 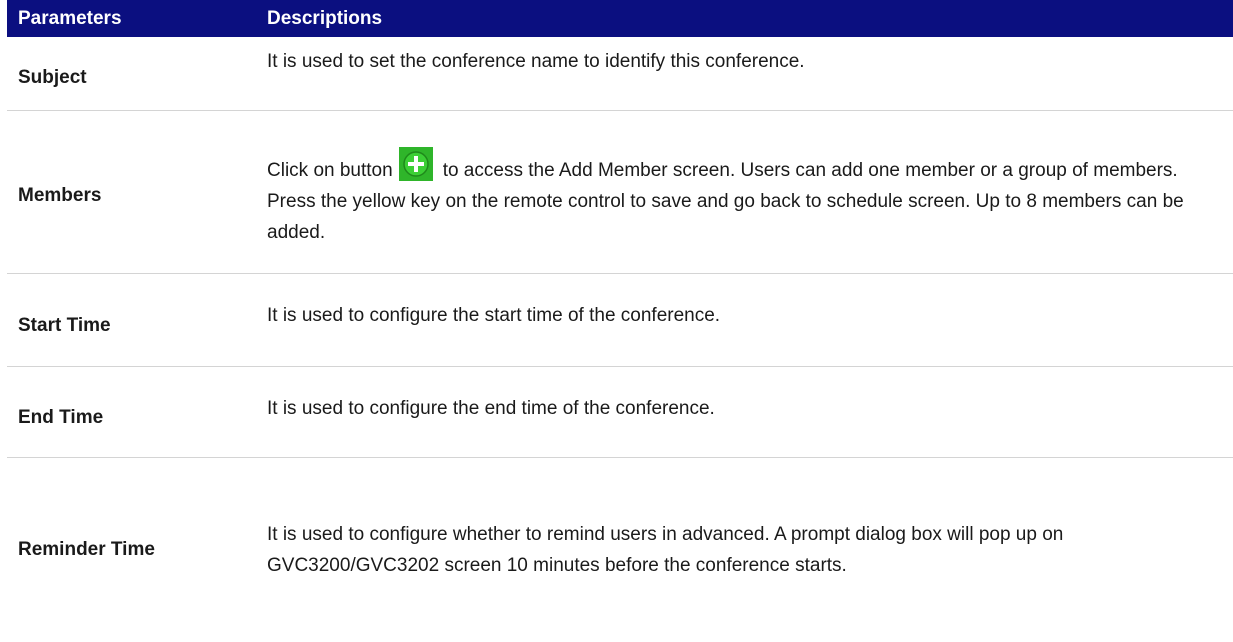 I want to click on param-name-members: Members, so click(x=131, y=192).